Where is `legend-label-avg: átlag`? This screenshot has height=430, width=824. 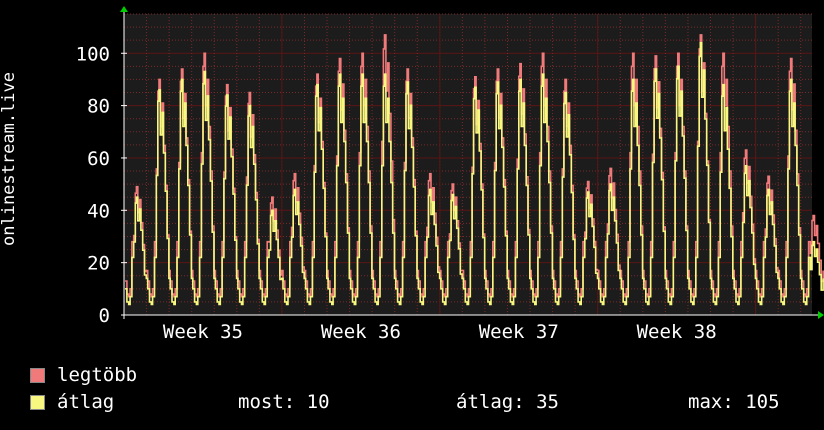 legend-label-avg: átlag is located at coordinates (86, 402).